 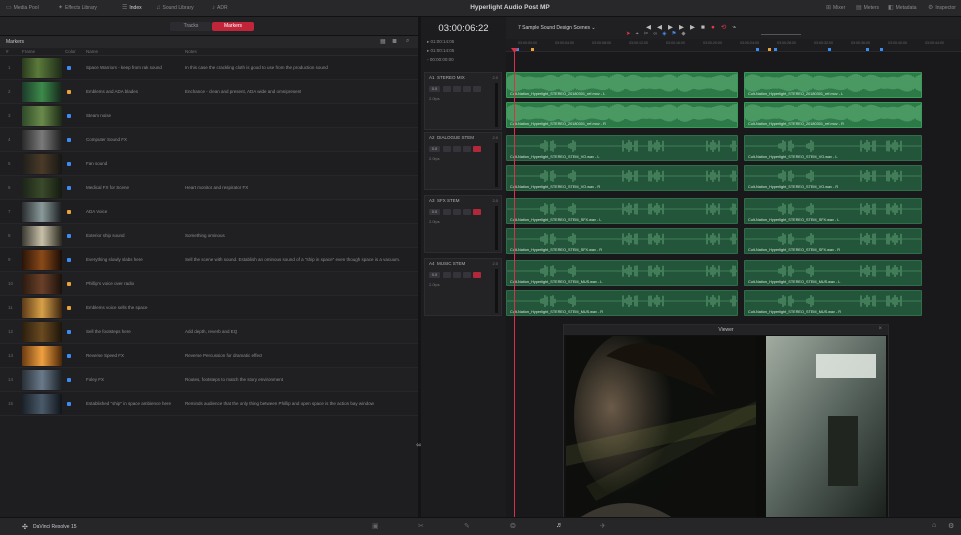 I want to click on col-color: Color, so click(x=70, y=51).